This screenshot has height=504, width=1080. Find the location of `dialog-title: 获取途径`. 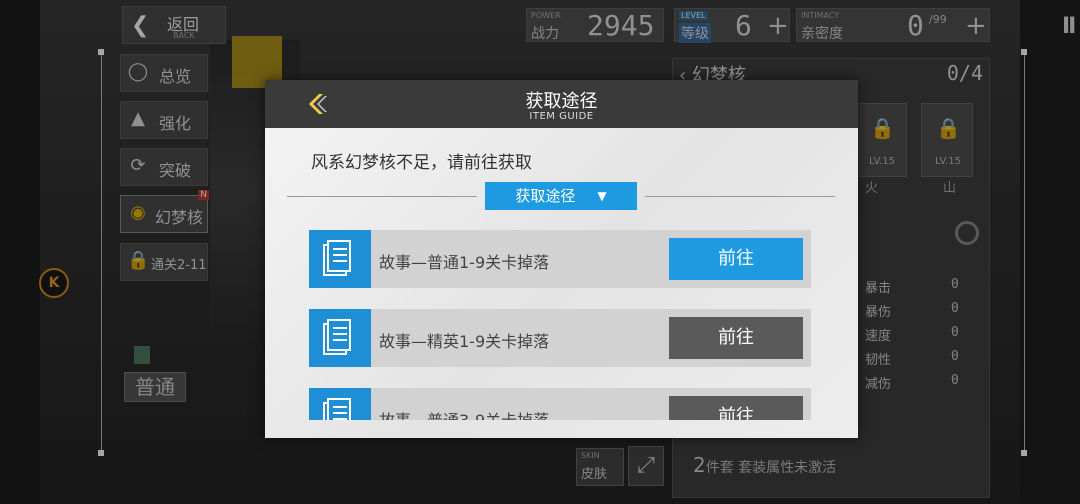

dialog-title: 获取途径 is located at coordinates (561, 101).